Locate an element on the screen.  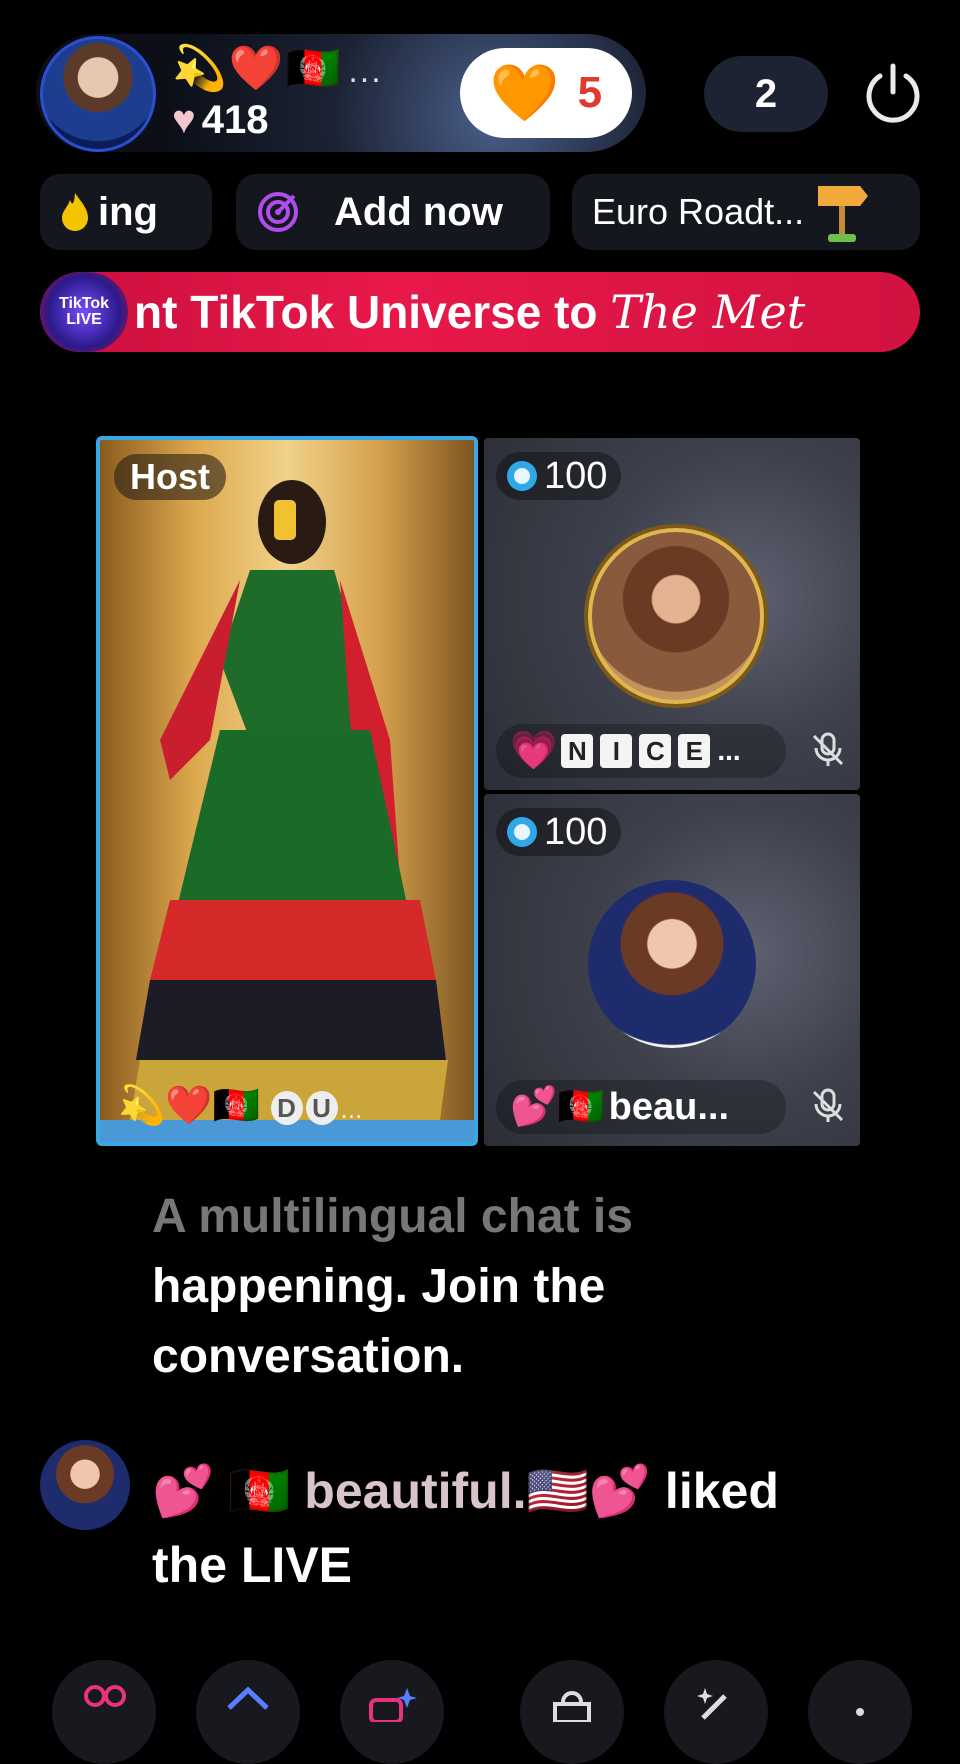
signpost-icon is located at coordinates (843, 214).